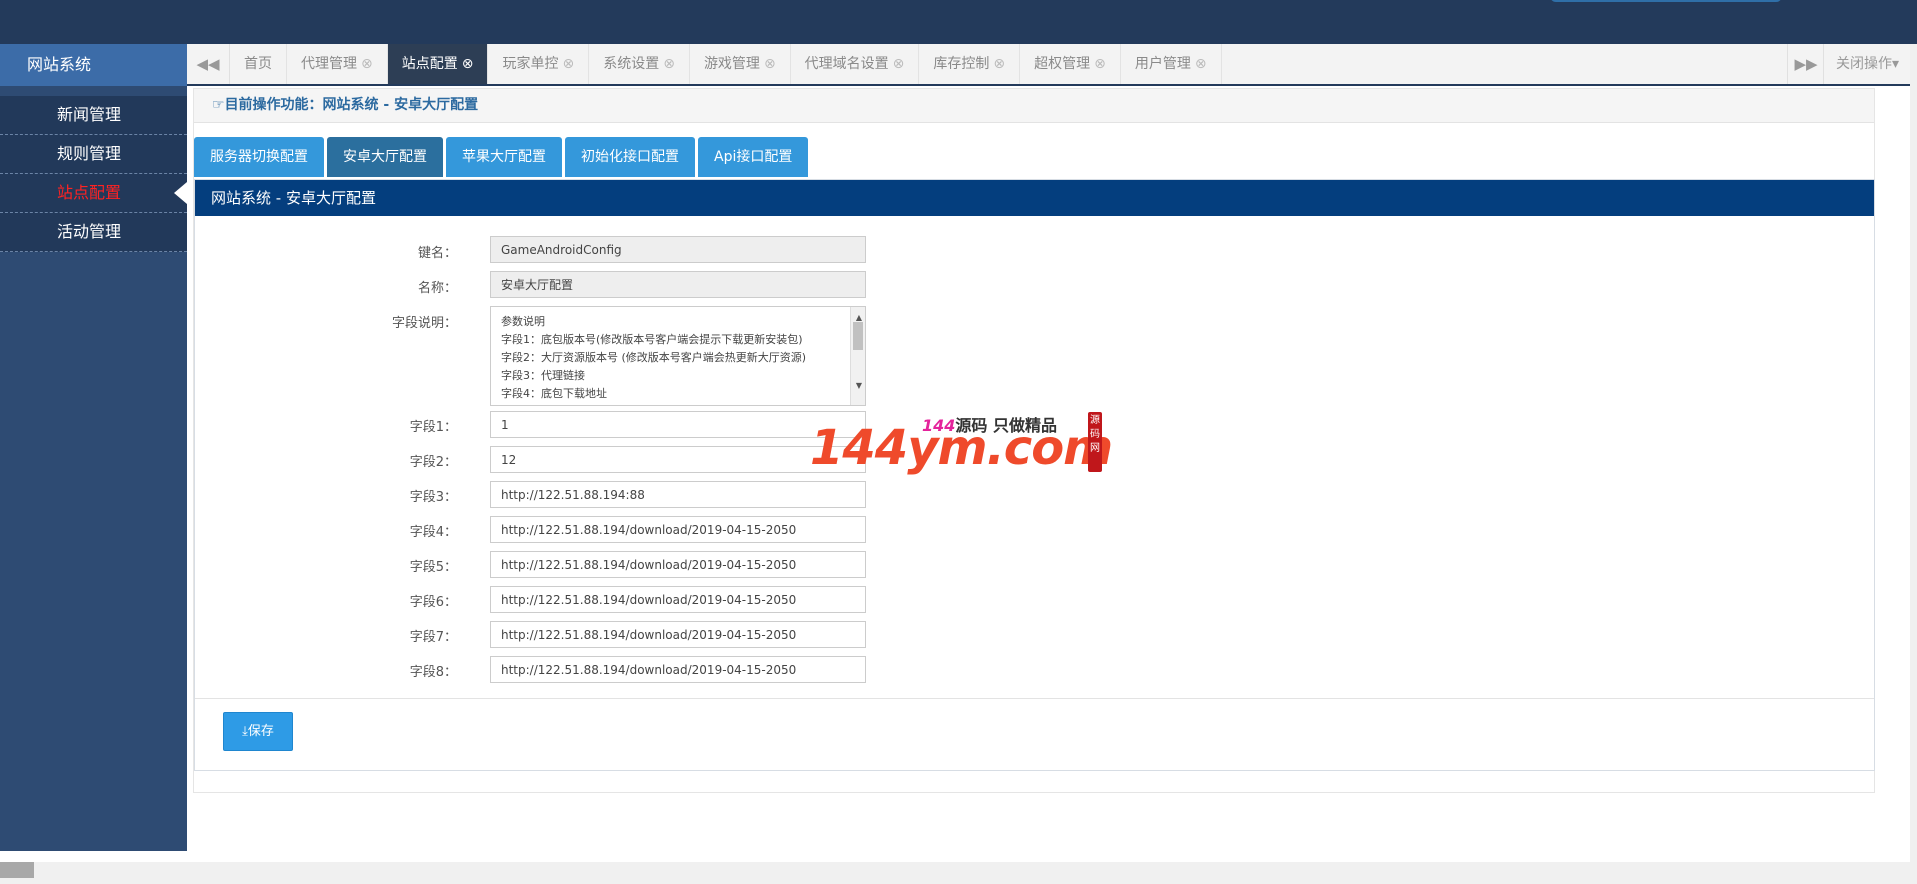  What do you see at coordinates (1034, 698) in the screenshot?
I see `footer-divider` at bounding box center [1034, 698].